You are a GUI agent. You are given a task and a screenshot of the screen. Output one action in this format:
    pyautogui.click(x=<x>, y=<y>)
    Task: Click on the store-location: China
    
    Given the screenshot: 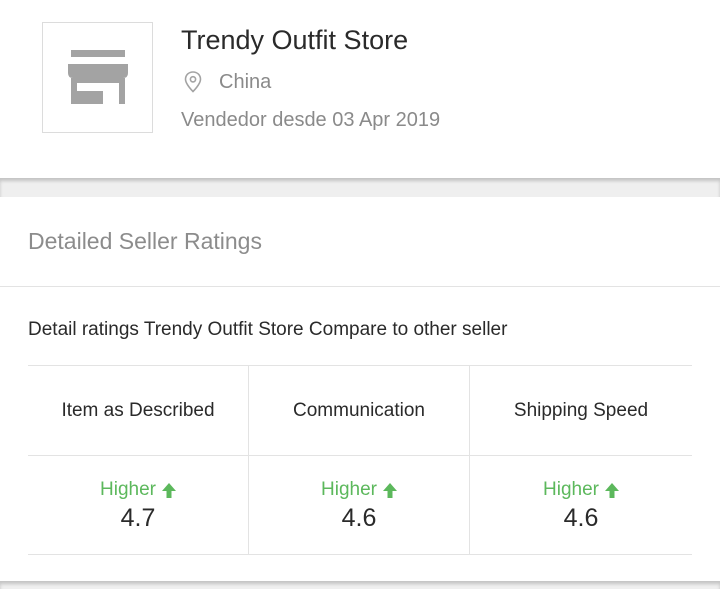 What is the action you would take?
    pyautogui.click(x=227, y=82)
    